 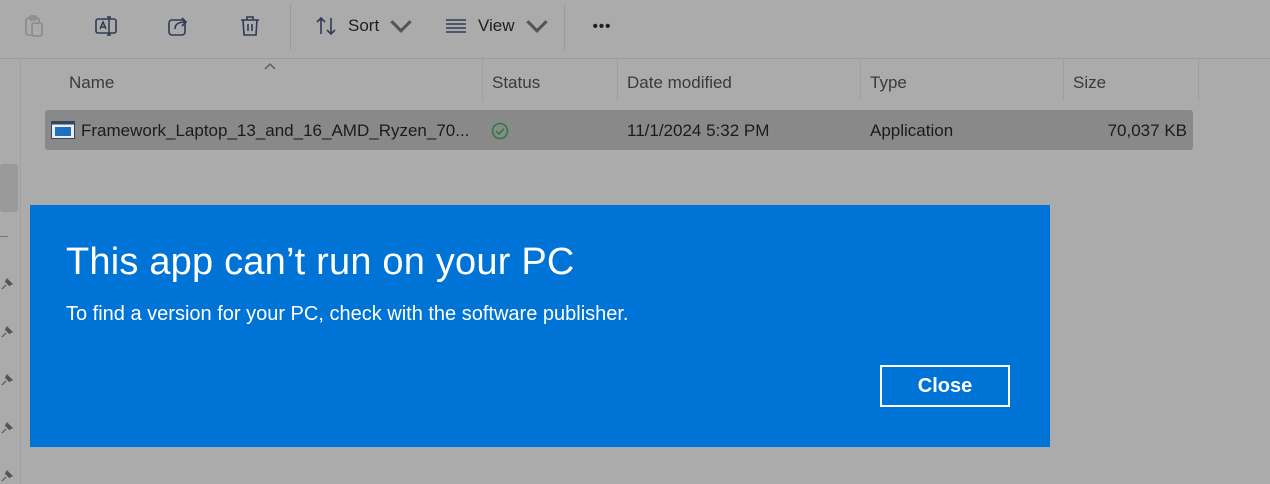 I want to click on column-name: Name, so click(x=91, y=83).